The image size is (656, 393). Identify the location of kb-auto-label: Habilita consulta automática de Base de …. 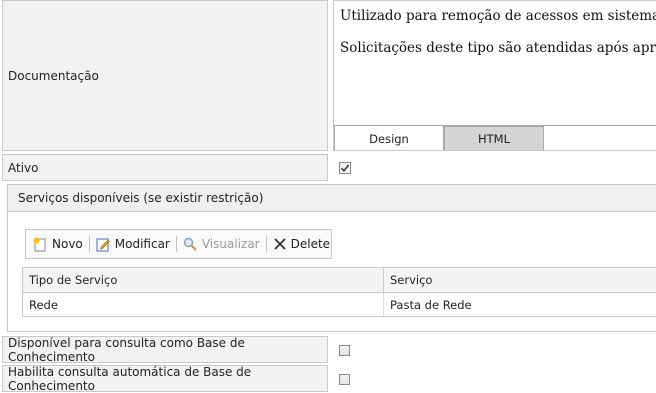
(130, 378).